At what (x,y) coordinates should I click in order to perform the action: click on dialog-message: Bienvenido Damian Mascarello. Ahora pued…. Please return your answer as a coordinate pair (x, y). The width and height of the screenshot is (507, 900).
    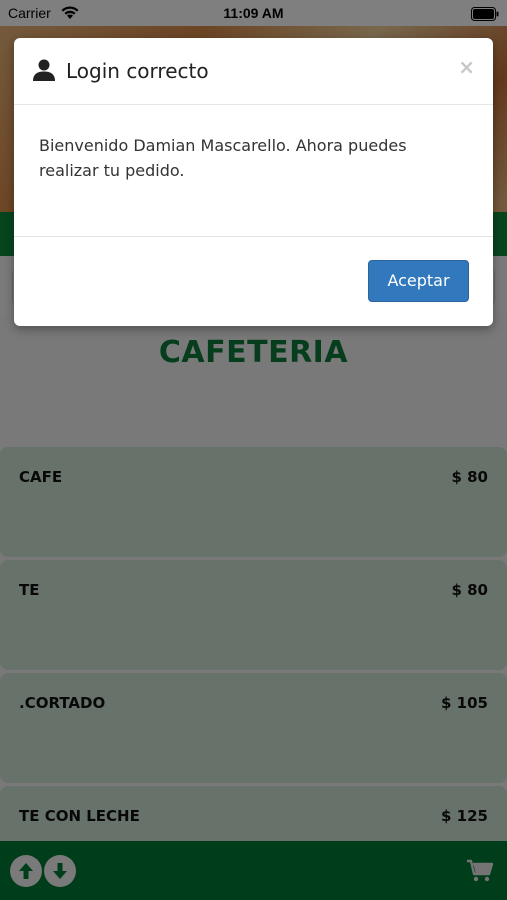
    Looking at the image, I should click on (223, 158).